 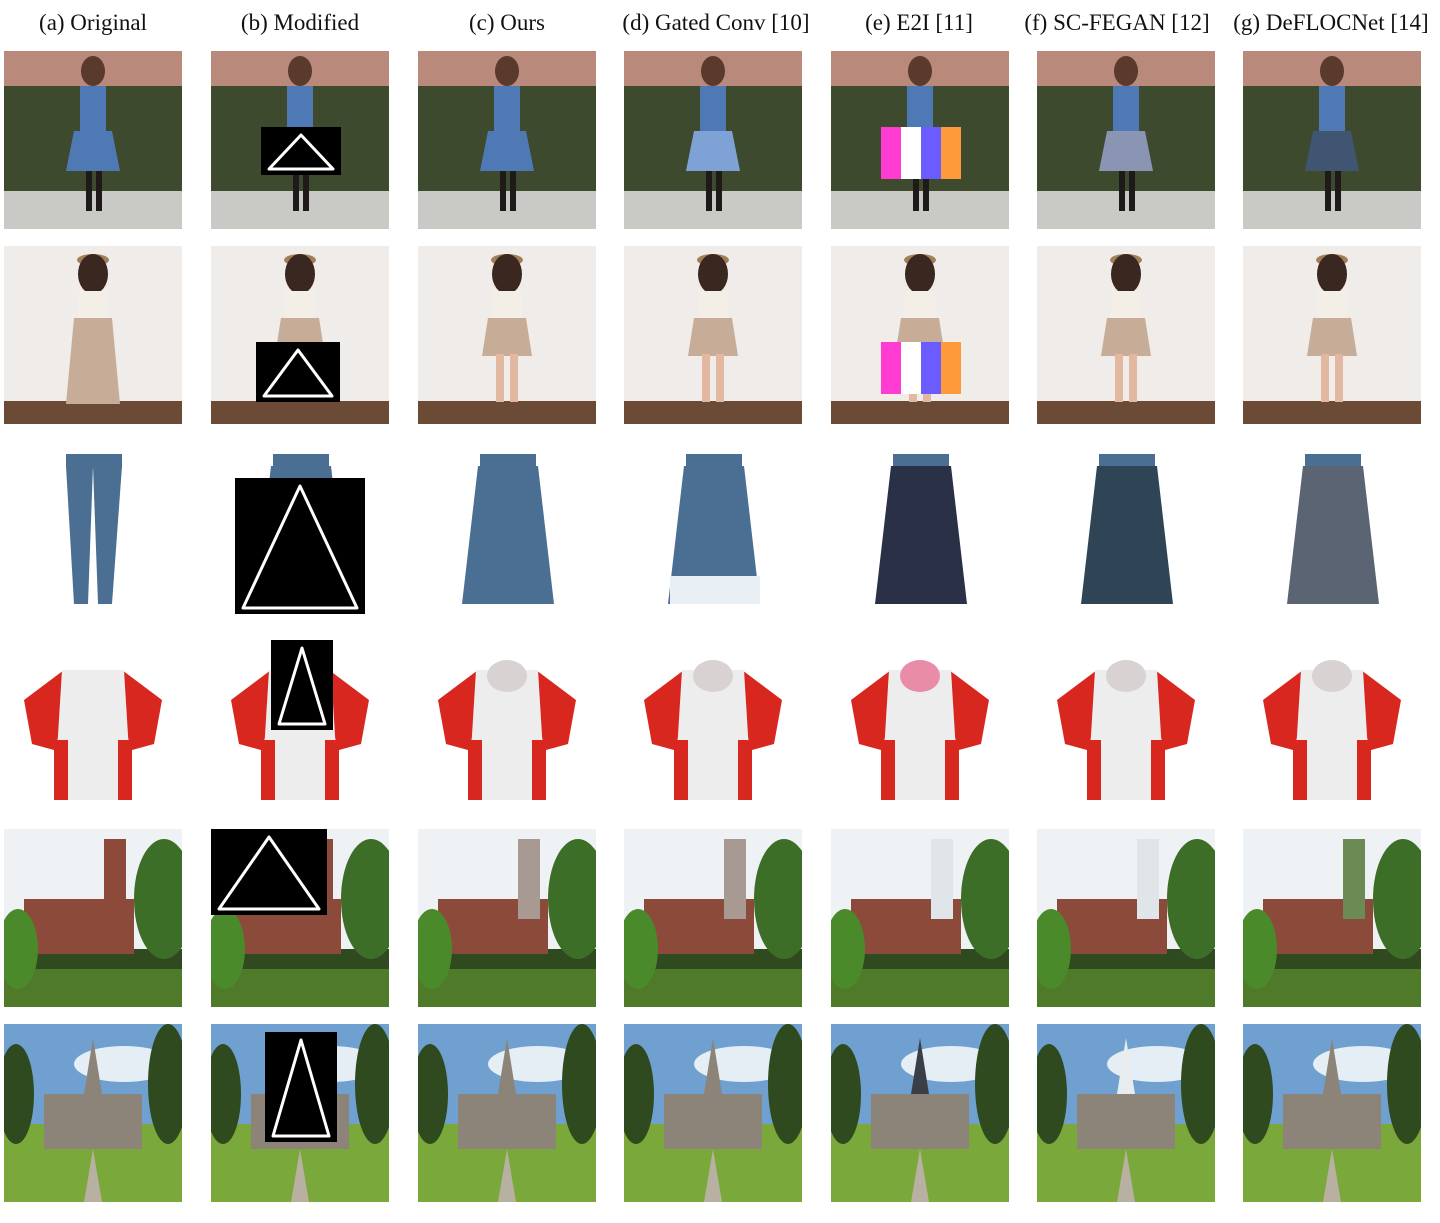 I want to click on result-image-r2-d, so click(x=713, y=335).